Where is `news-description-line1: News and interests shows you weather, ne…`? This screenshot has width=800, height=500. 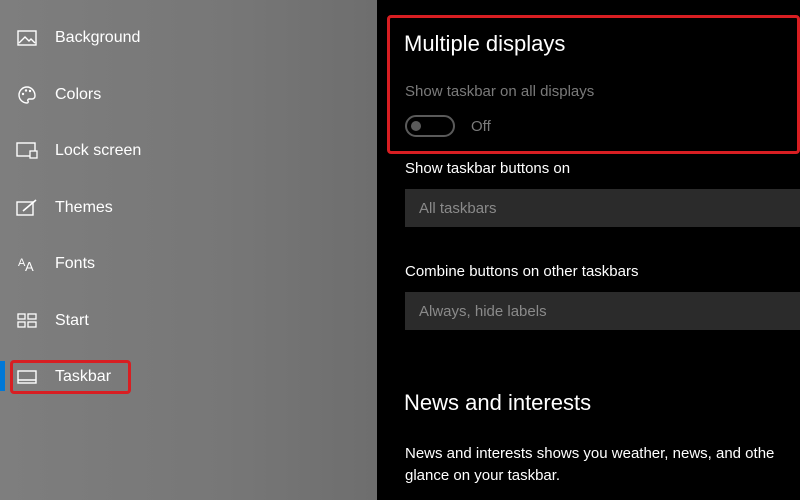 news-description-line1: News and interests shows you weather, ne… is located at coordinates (590, 453).